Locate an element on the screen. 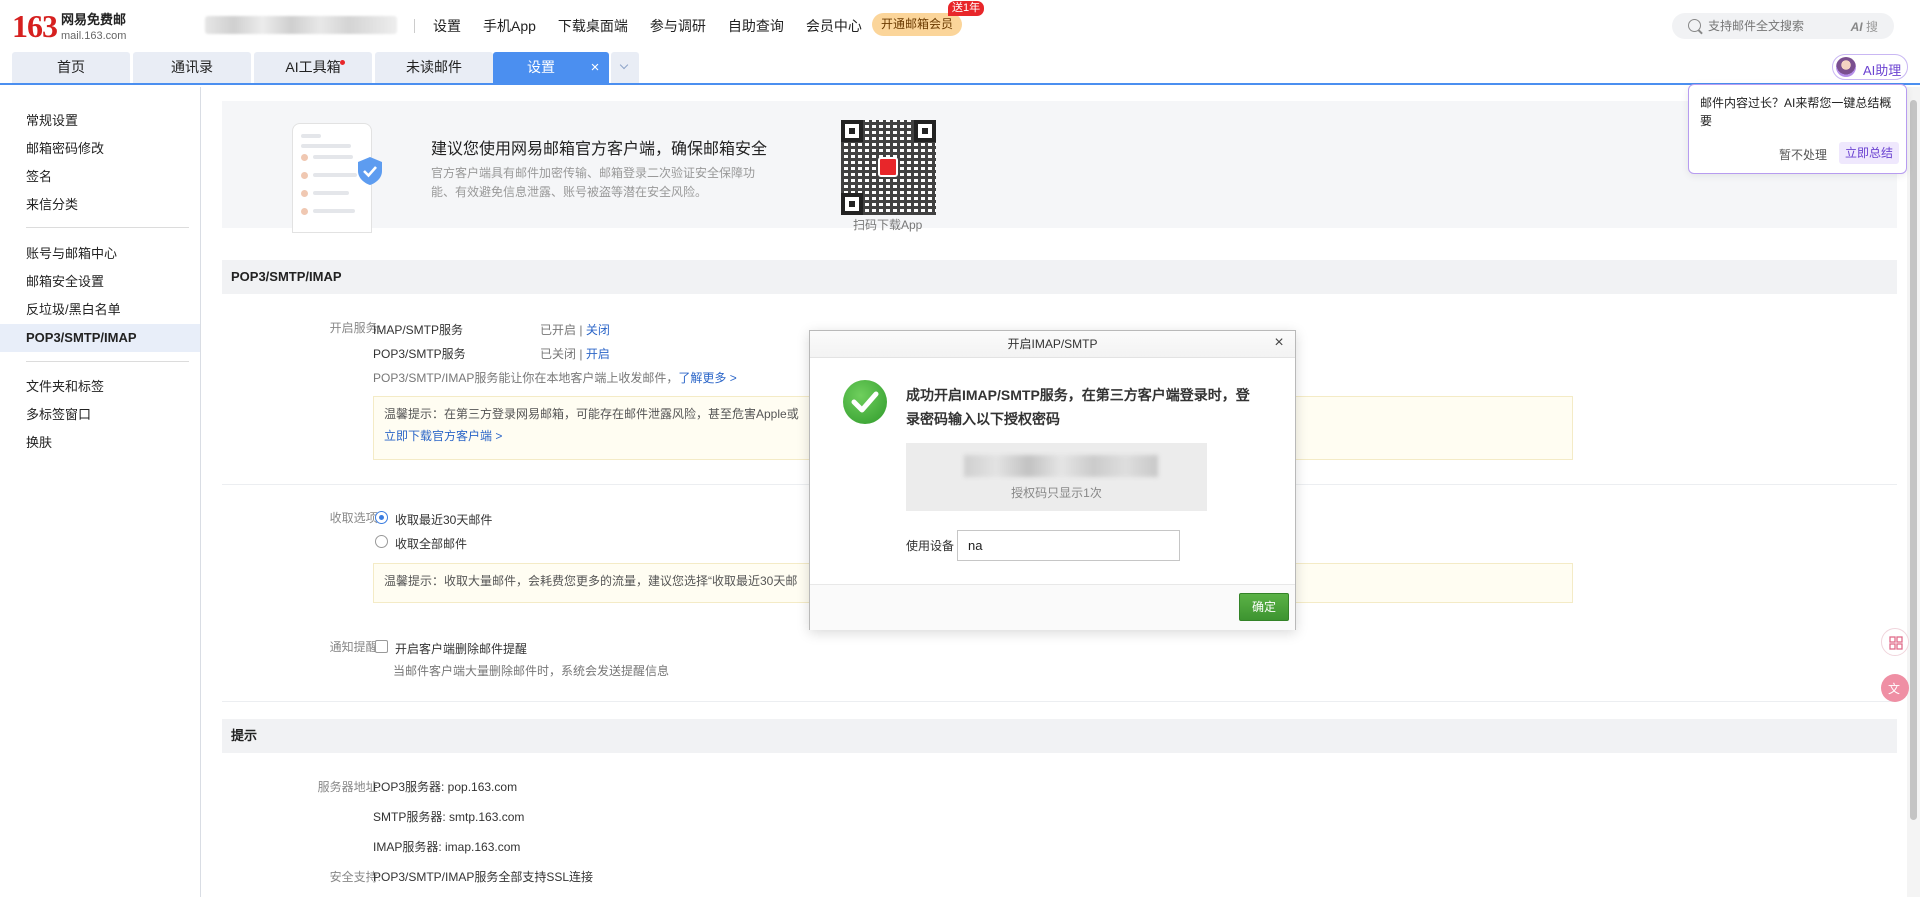 The image size is (1920, 897). device-input is located at coordinates (1068, 545).